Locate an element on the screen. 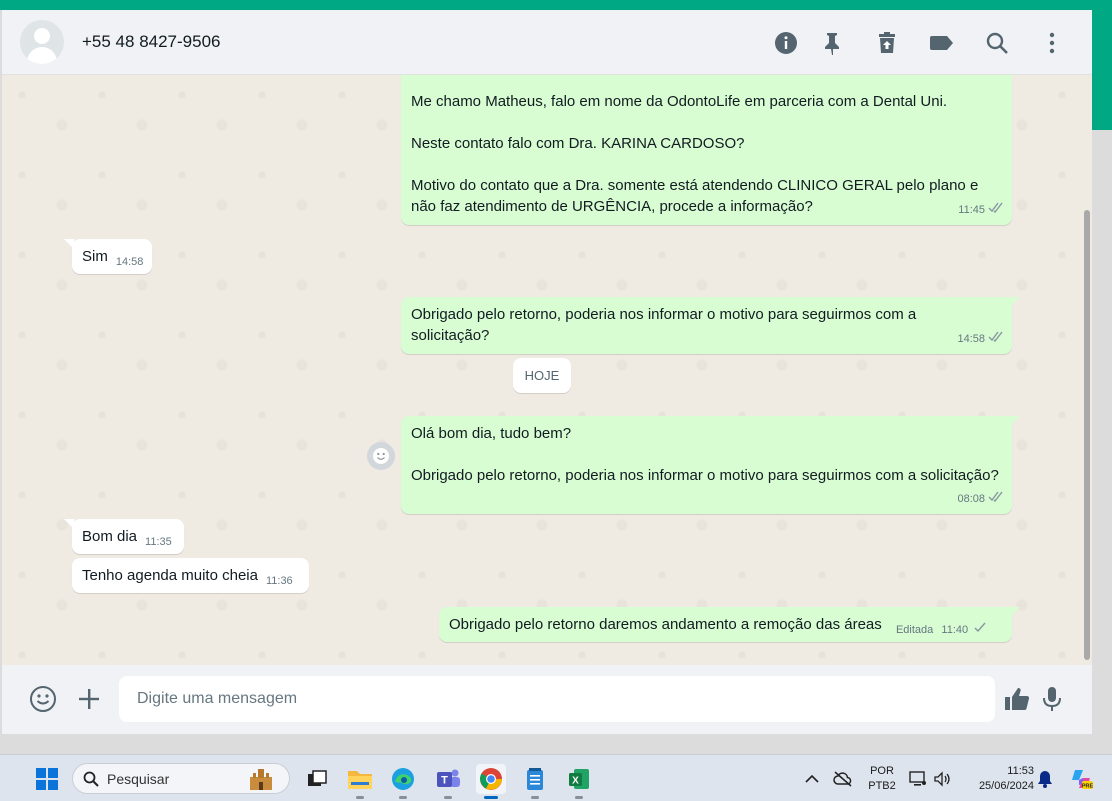 This screenshot has width=1112, height=801. taskbar-search-label: Pesquisar is located at coordinates (138, 778).